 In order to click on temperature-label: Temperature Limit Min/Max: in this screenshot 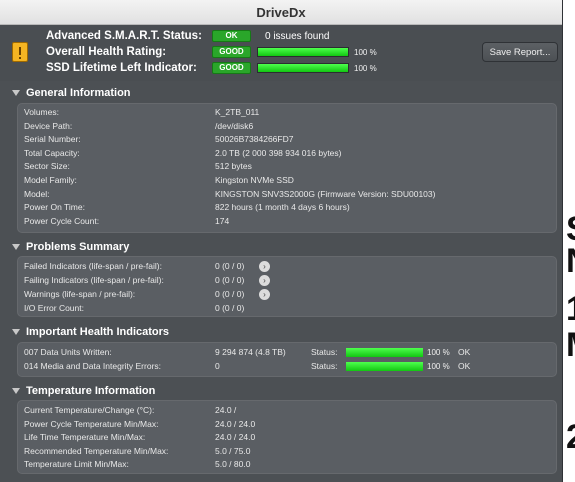, I will do `click(76, 464)`.